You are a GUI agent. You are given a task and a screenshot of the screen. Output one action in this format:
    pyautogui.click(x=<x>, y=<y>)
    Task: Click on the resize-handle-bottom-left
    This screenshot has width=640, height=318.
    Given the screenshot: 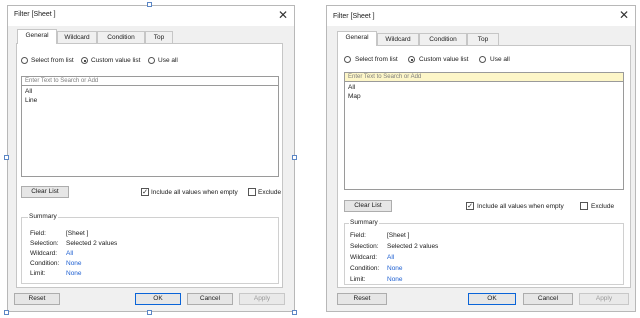 What is the action you would take?
    pyautogui.click(x=6, y=312)
    